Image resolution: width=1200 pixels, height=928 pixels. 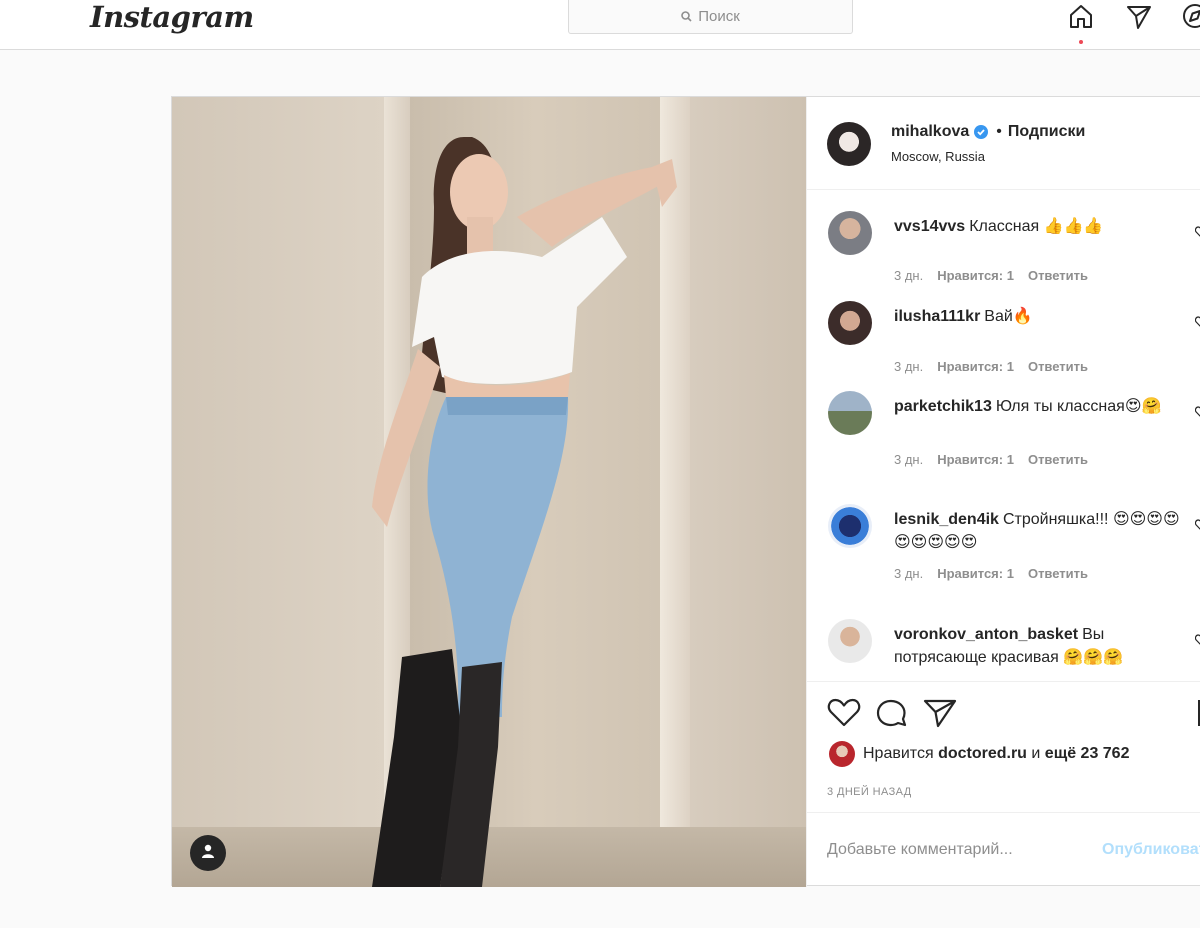 What do you see at coordinates (1046, 132) in the screenshot?
I see `following-button: Подписки` at bounding box center [1046, 132].